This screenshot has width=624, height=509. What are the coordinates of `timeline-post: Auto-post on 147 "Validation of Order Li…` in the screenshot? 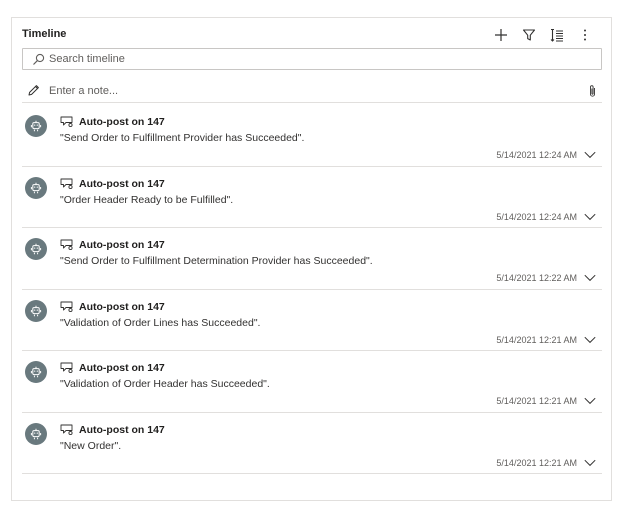 It's located at (312, 320).